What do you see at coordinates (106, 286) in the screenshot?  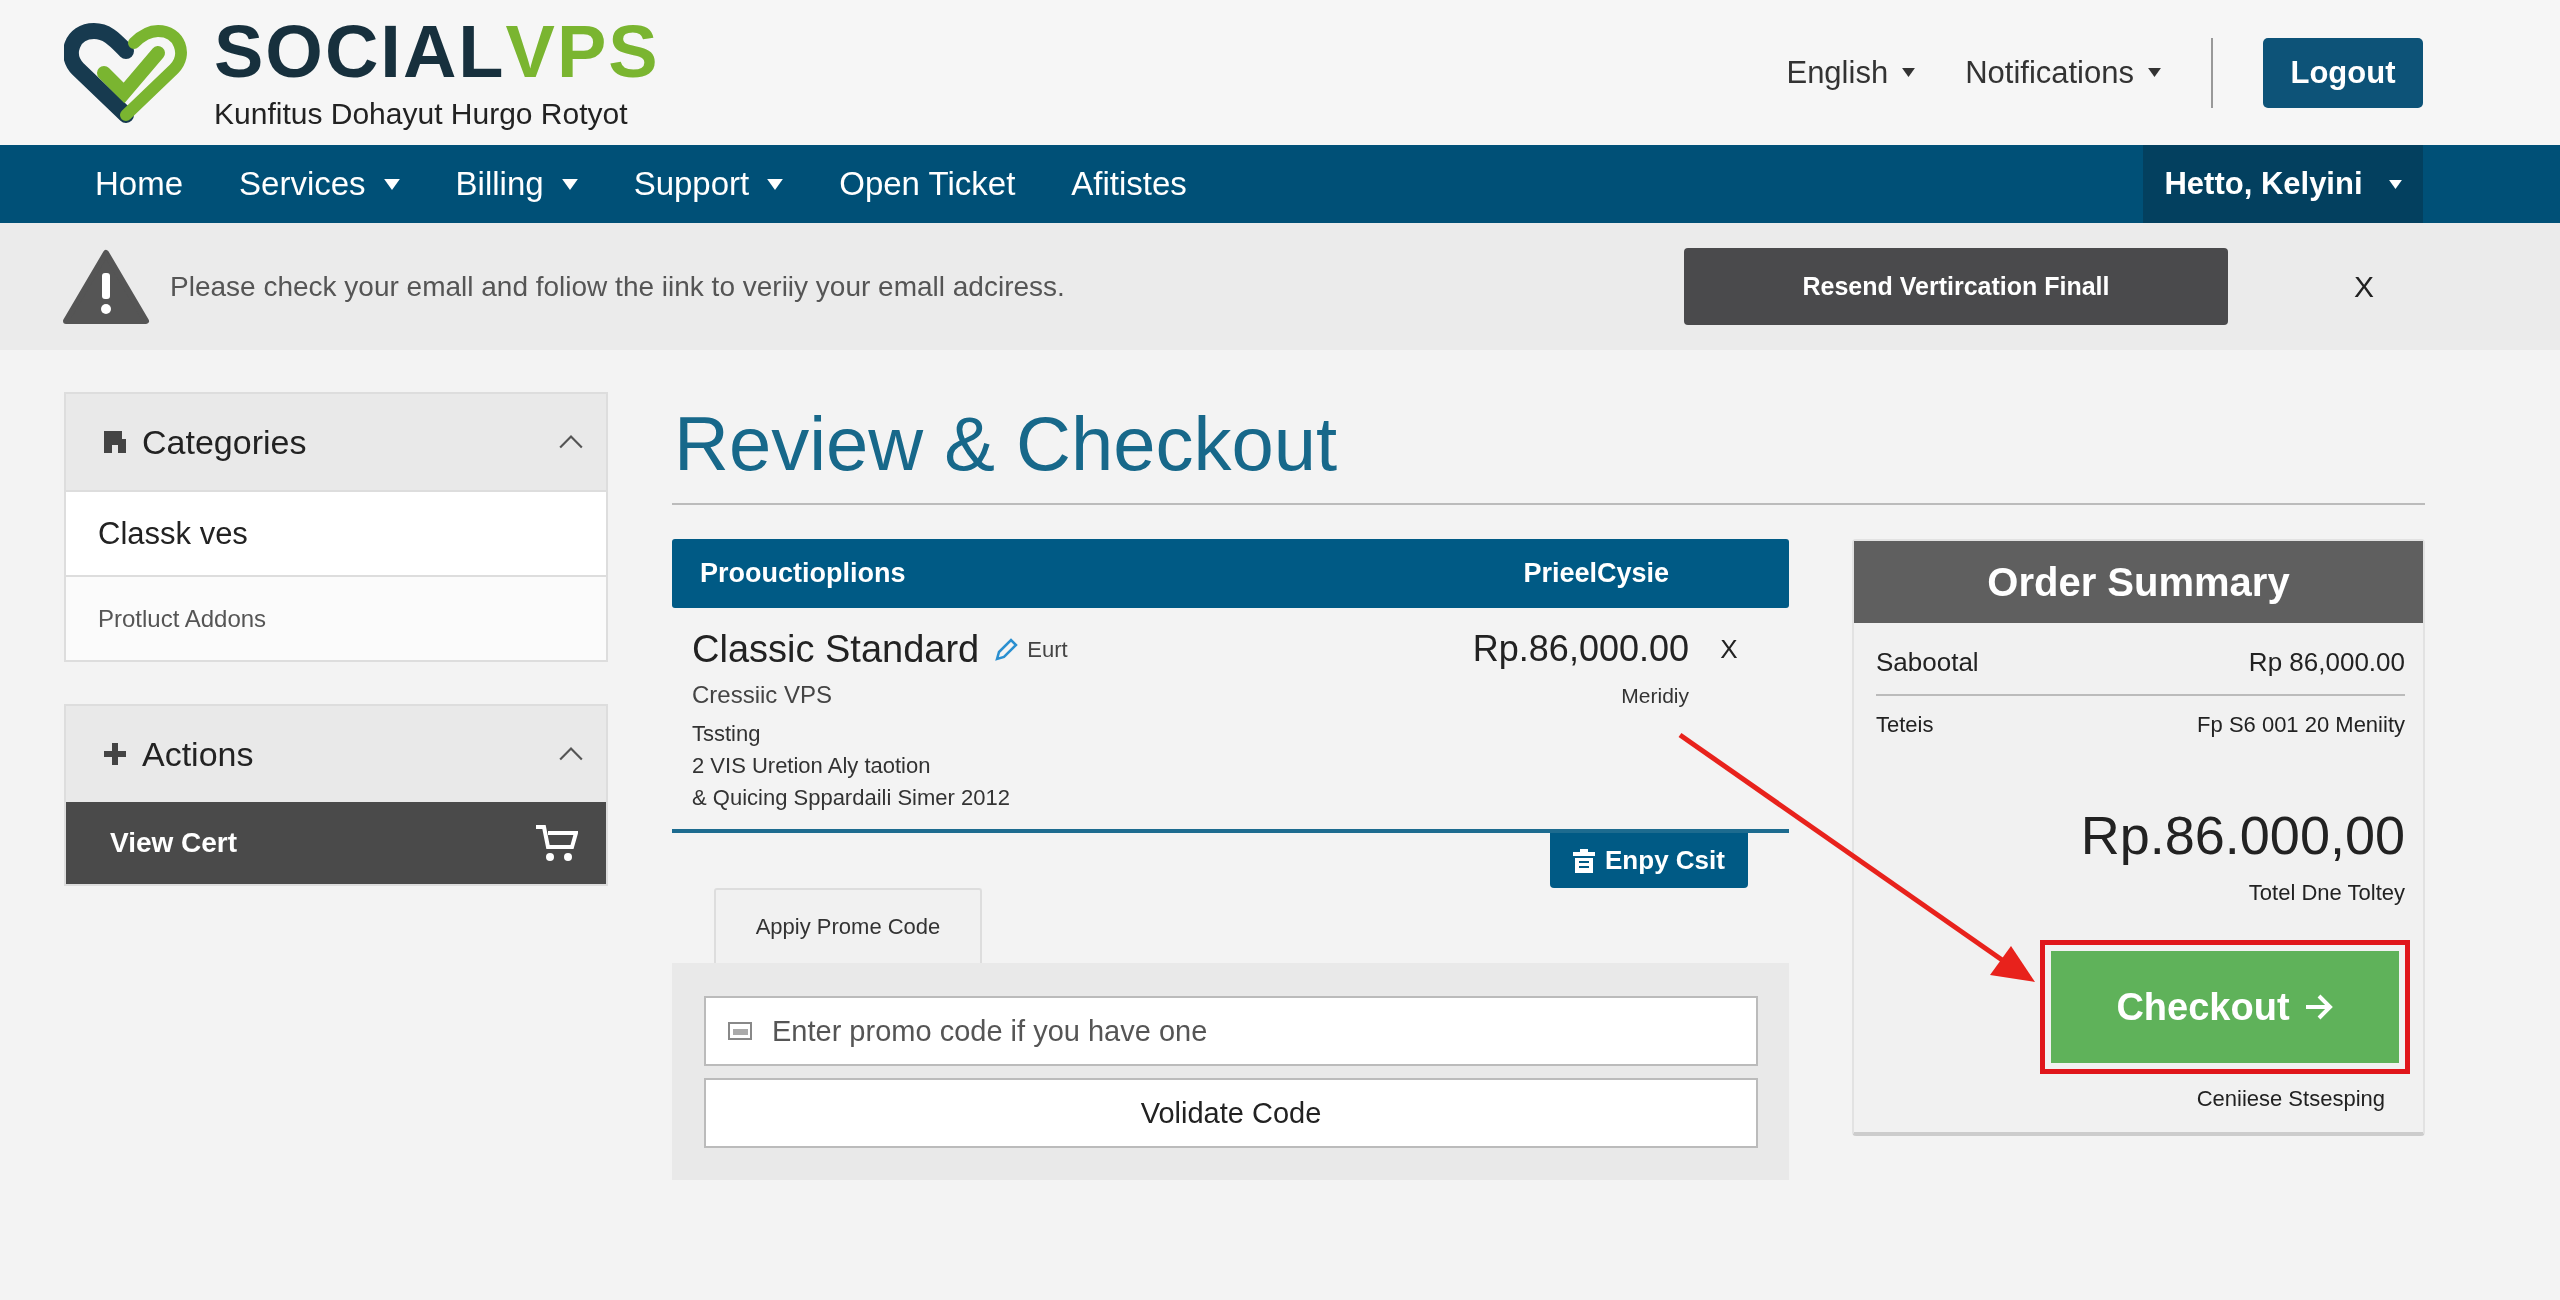 I see `warning-icon` at bounding box center [106, 286].